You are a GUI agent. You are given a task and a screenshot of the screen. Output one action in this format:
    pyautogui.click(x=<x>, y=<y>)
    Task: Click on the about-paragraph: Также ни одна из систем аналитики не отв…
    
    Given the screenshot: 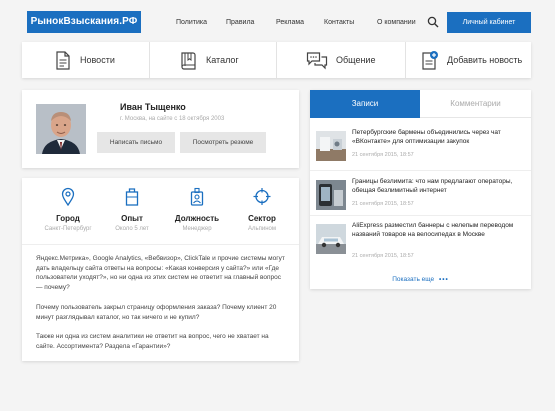 What is the action you would take?
    pyautogui.click(x=152, y=341)
    